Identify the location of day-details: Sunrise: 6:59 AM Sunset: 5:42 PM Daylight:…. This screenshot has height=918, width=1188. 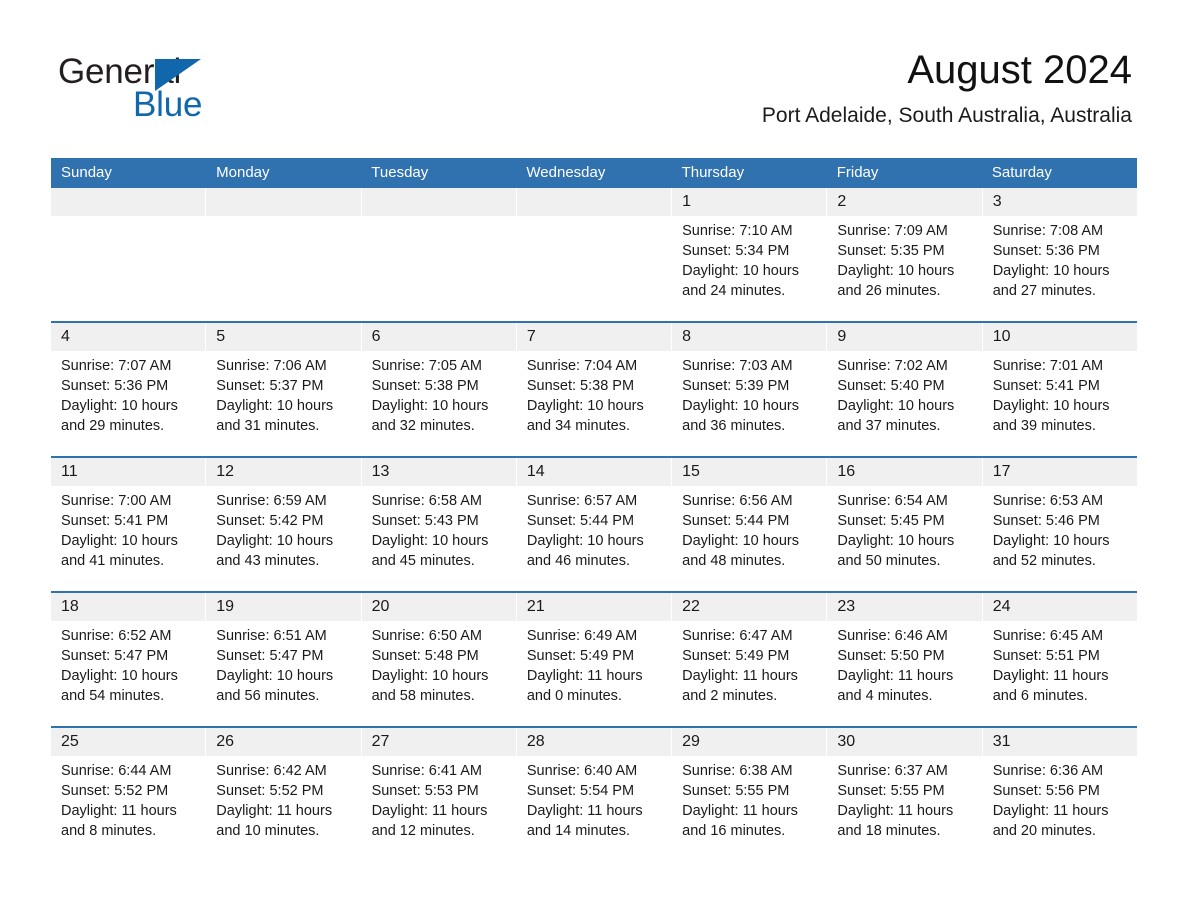
(283, 528).